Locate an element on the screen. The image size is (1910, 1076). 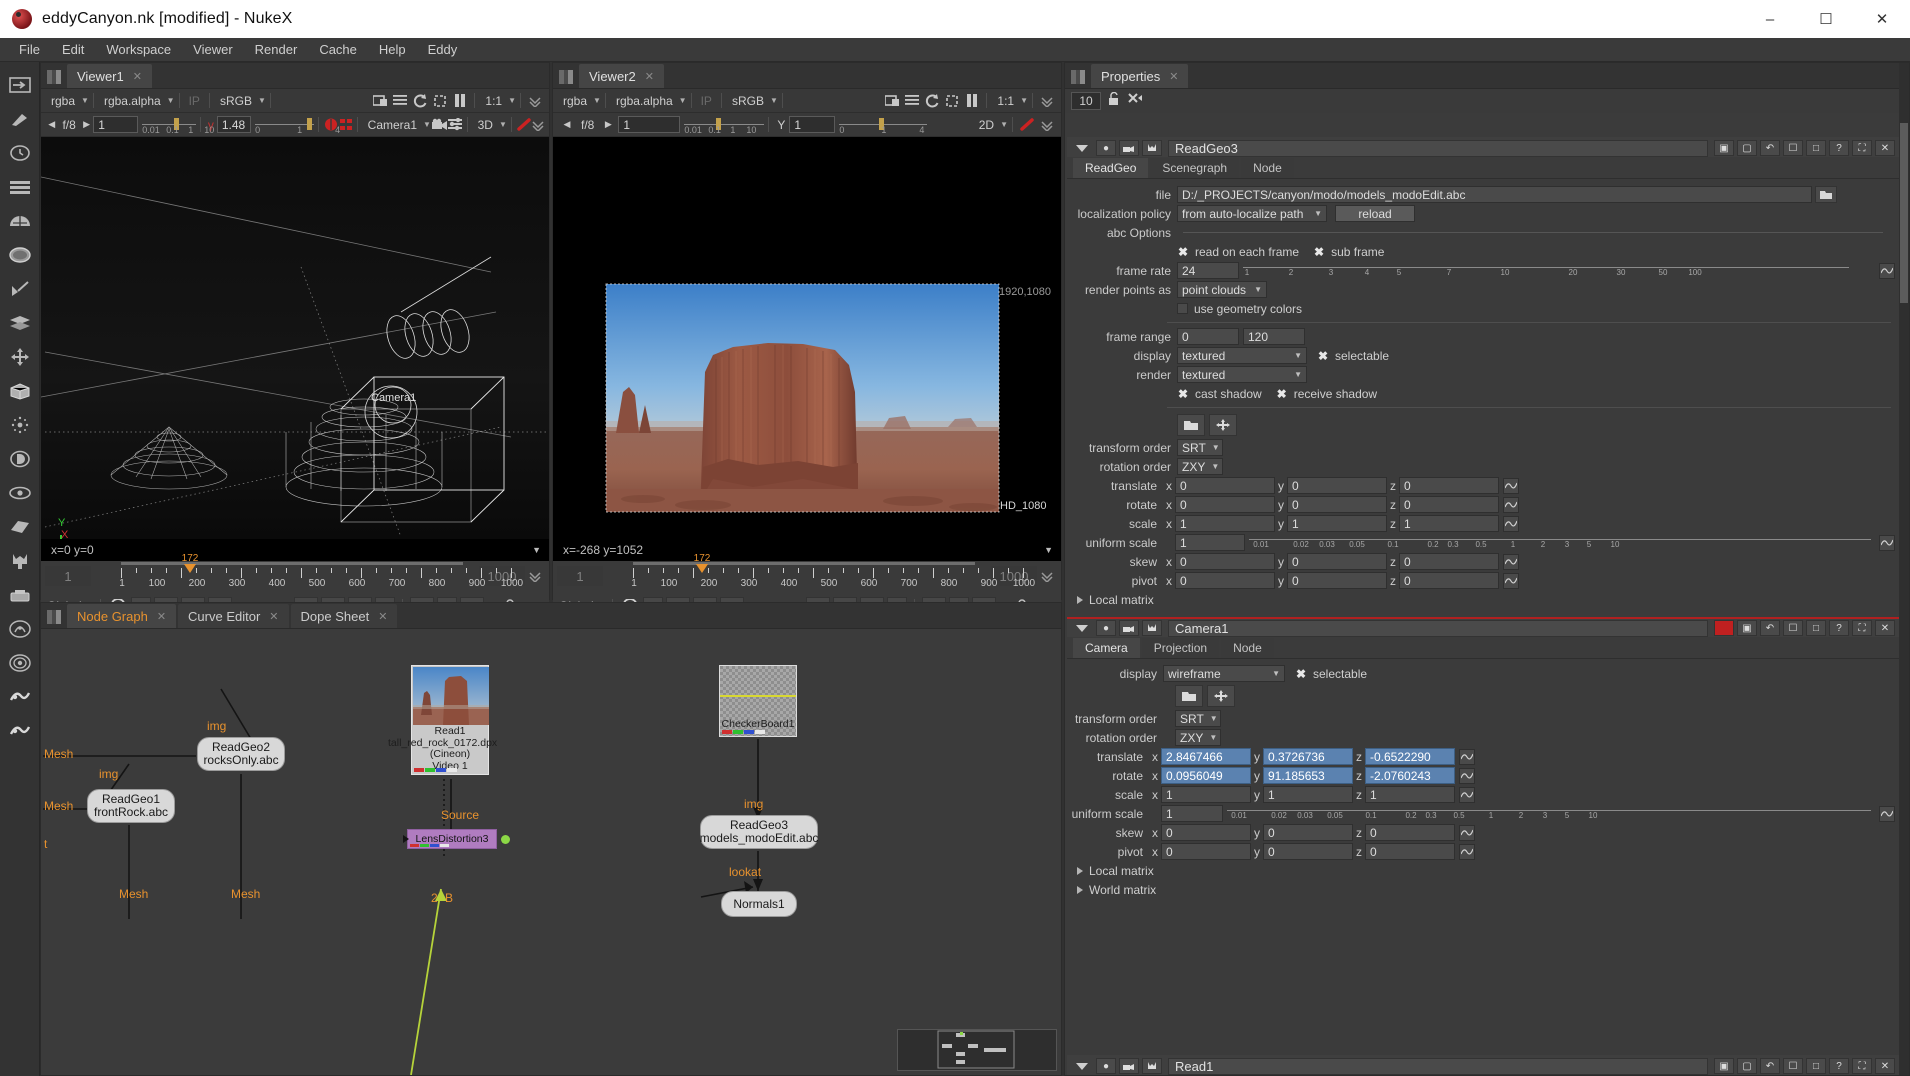
float-icon: ⛶ is located at coordinates (1862, 628).